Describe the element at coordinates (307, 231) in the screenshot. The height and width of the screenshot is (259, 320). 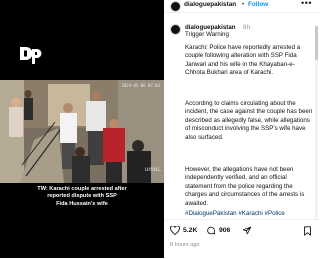
I see `bookmark-icon` at that location.